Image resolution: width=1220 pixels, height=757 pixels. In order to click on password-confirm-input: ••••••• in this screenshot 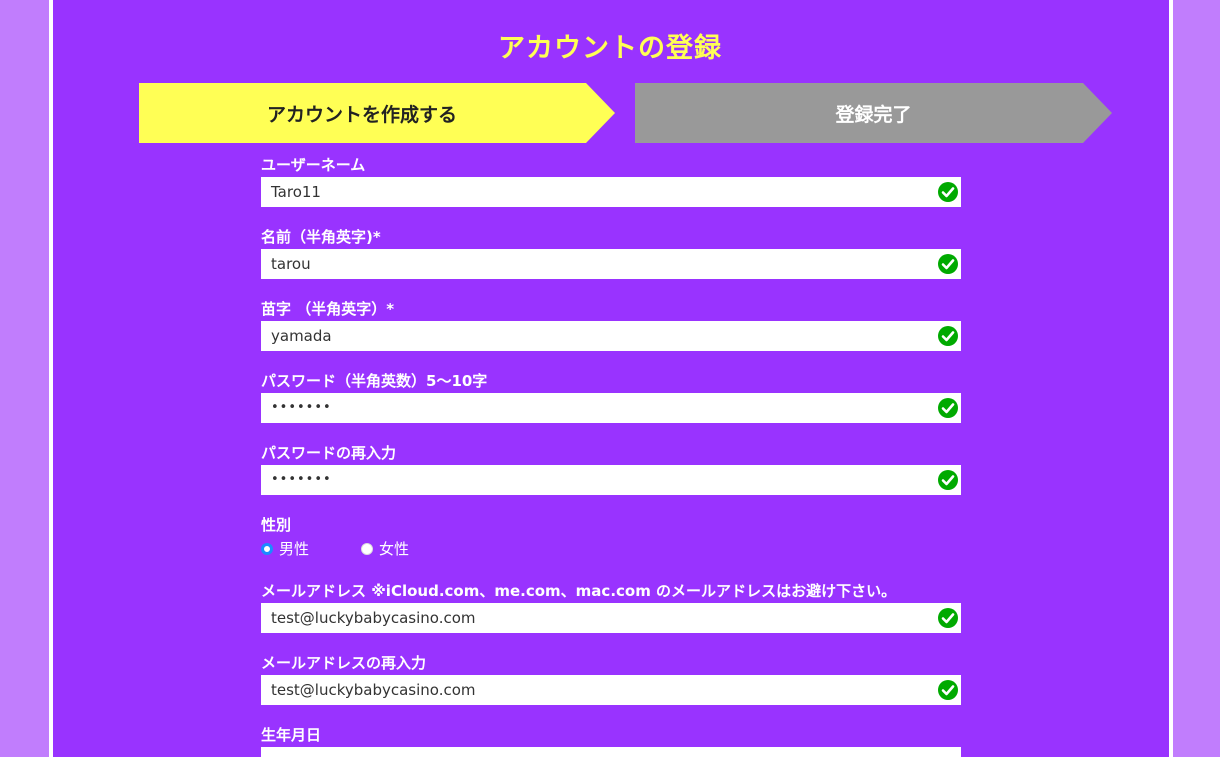, I will do `click(611, 480)`.